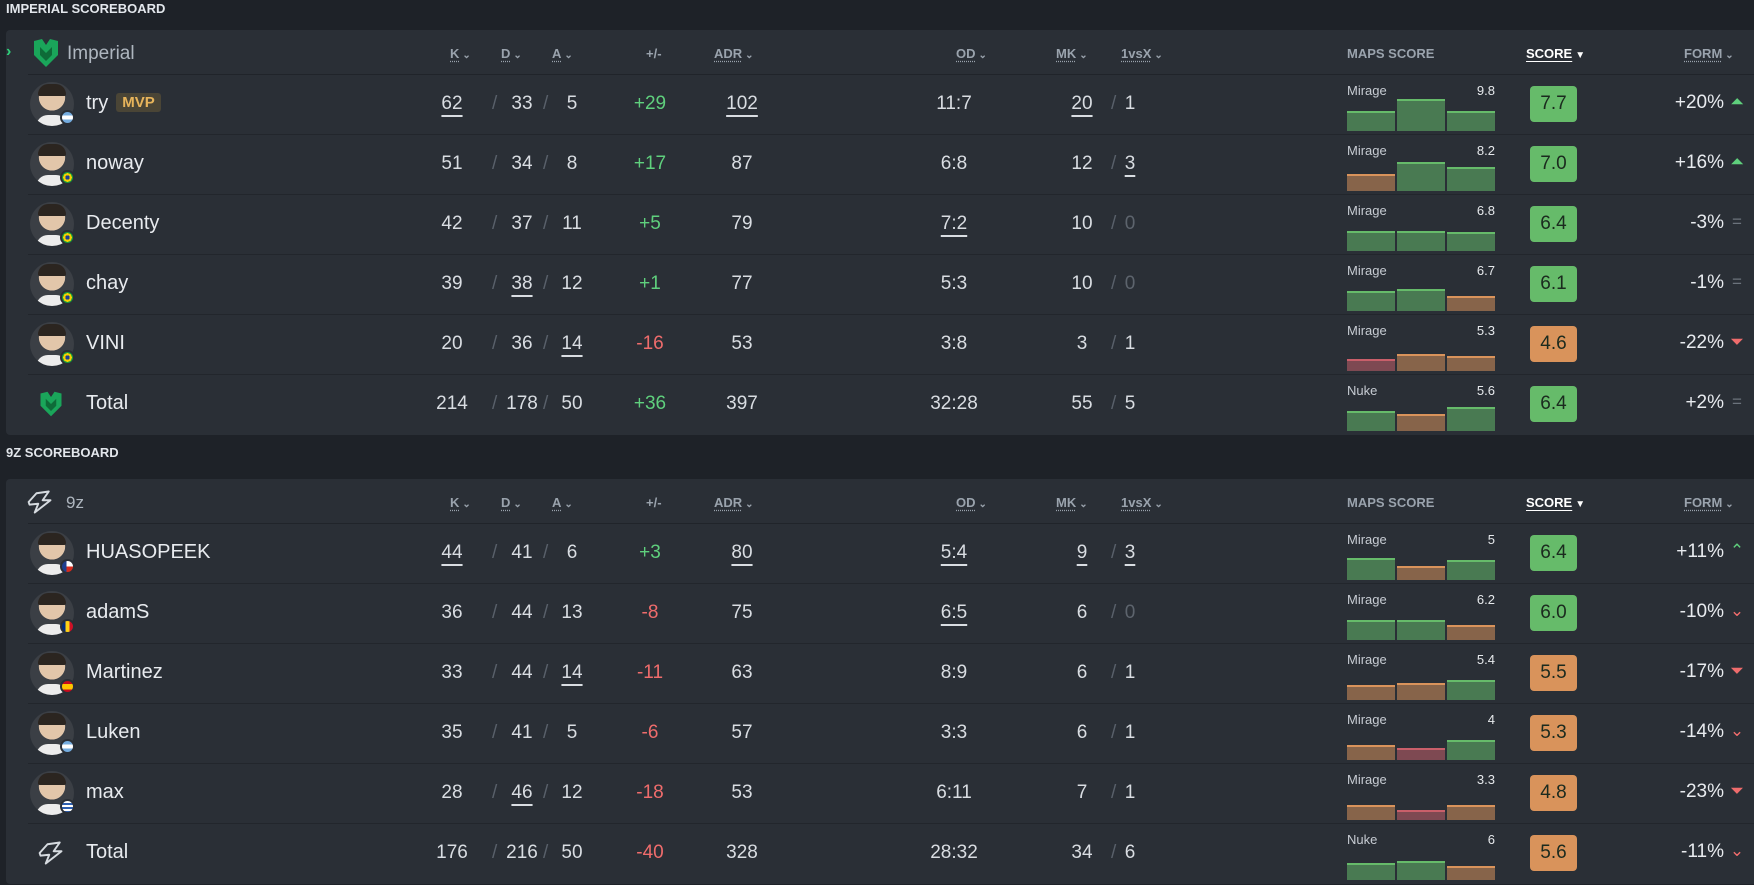  I want to click on map-score-cell: Mirage 5.3, so click(1421, 346).